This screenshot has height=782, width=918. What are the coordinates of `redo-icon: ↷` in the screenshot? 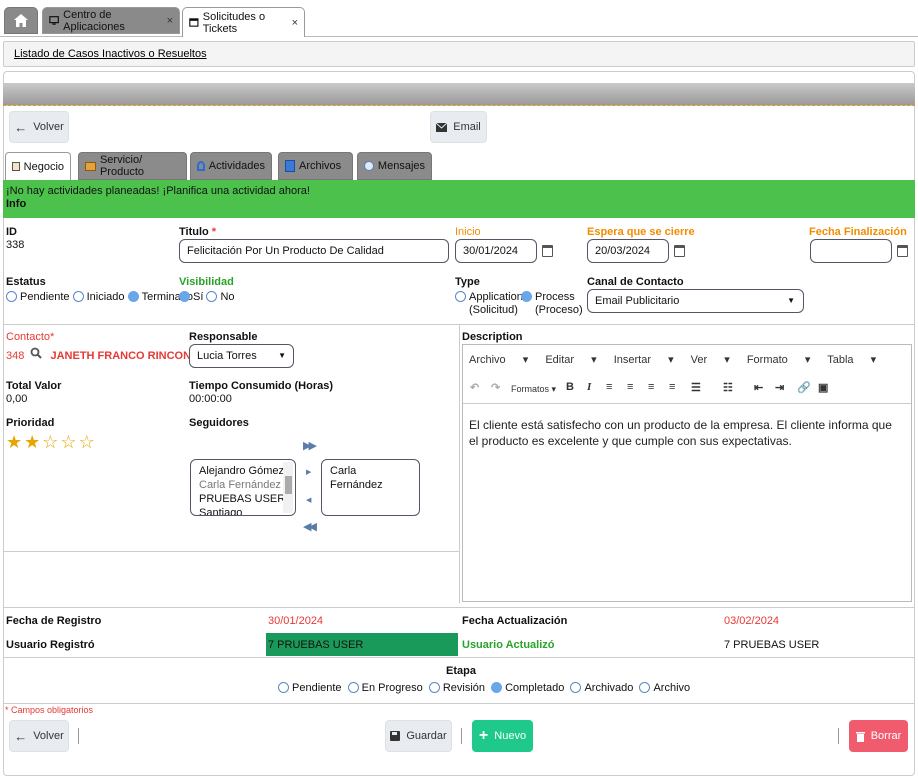 It's located at (495, 387).